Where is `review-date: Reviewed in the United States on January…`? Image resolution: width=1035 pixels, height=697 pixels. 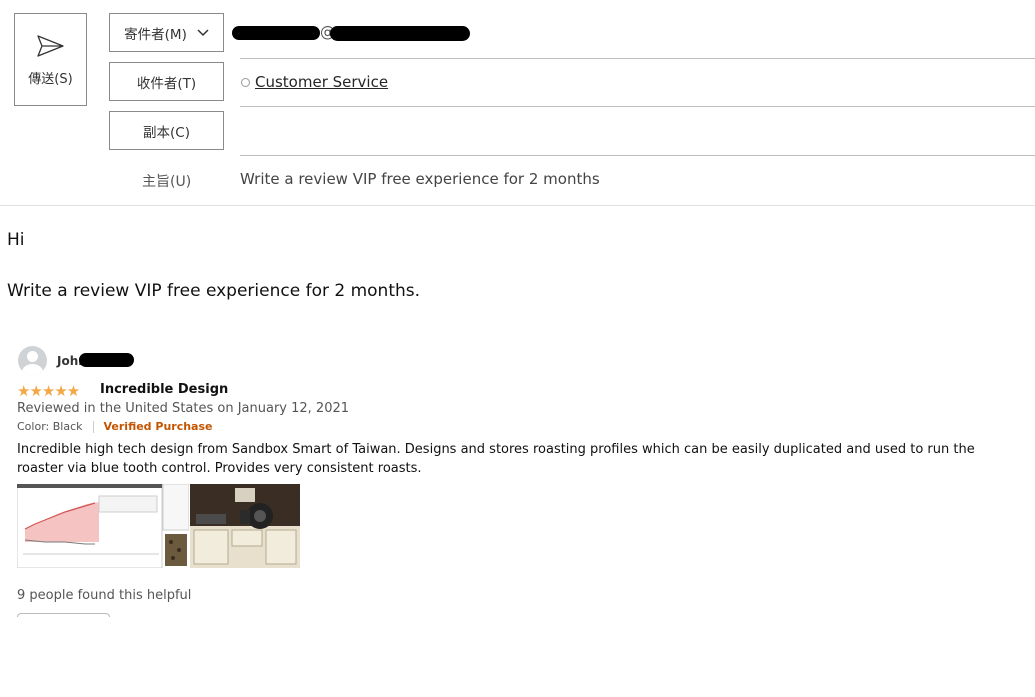
review-date: Reviewed in the United States on January… is located at coordinates (183, 408).